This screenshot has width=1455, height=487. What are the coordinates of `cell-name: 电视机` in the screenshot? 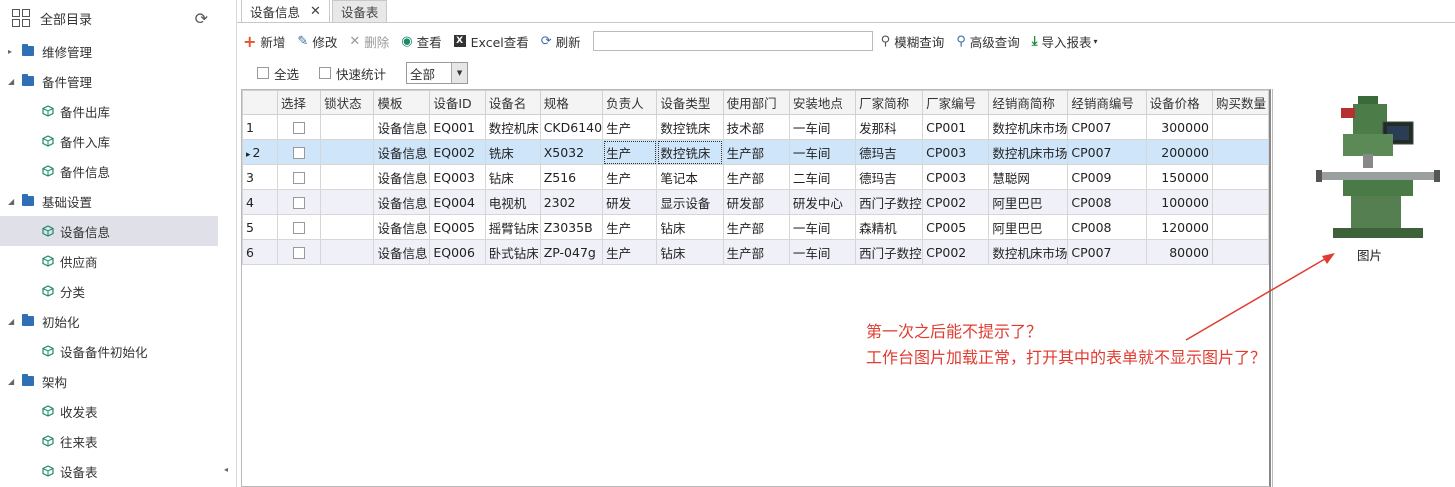 It's located at (512, 202).